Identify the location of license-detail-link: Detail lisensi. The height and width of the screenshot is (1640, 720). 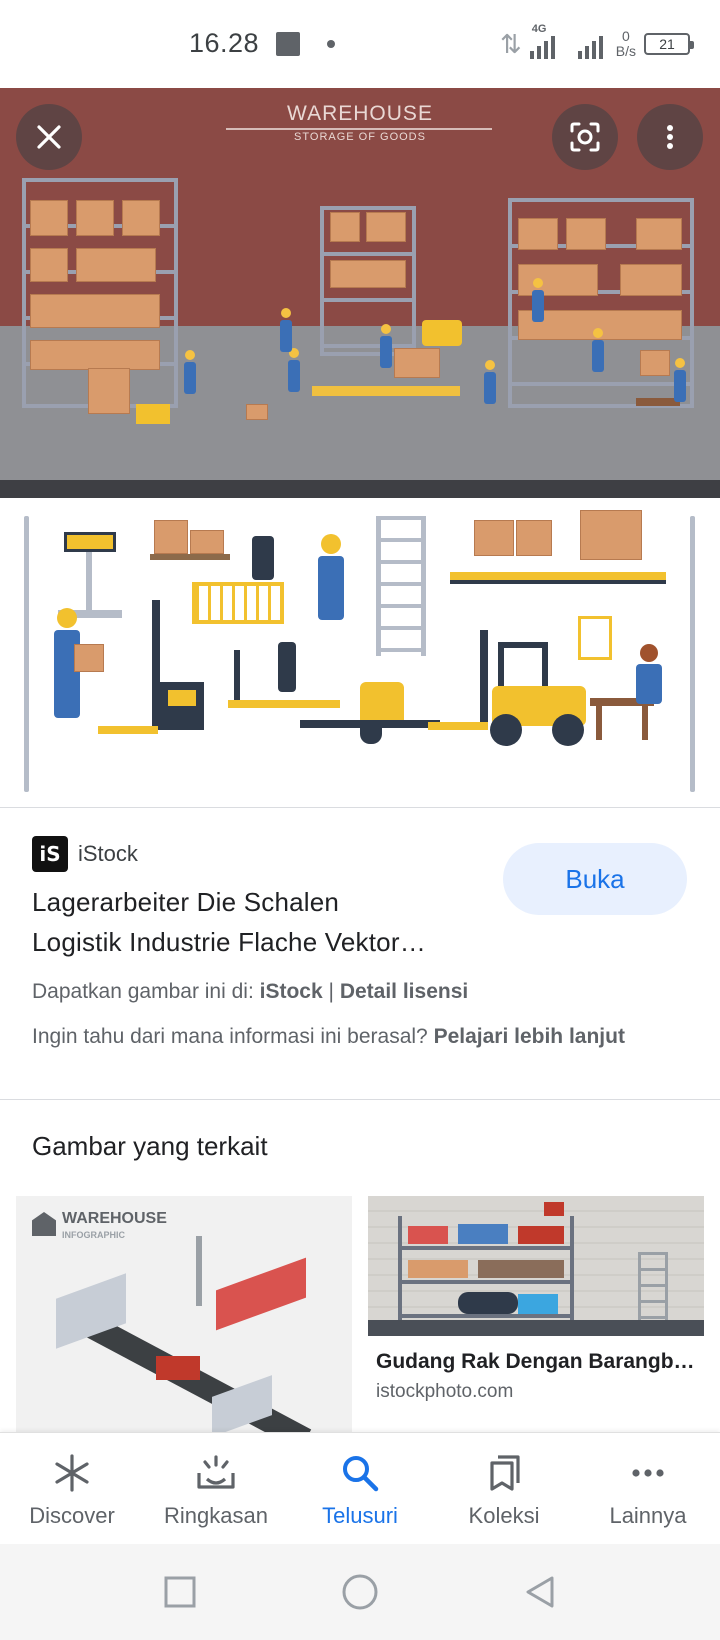
(404, 991).